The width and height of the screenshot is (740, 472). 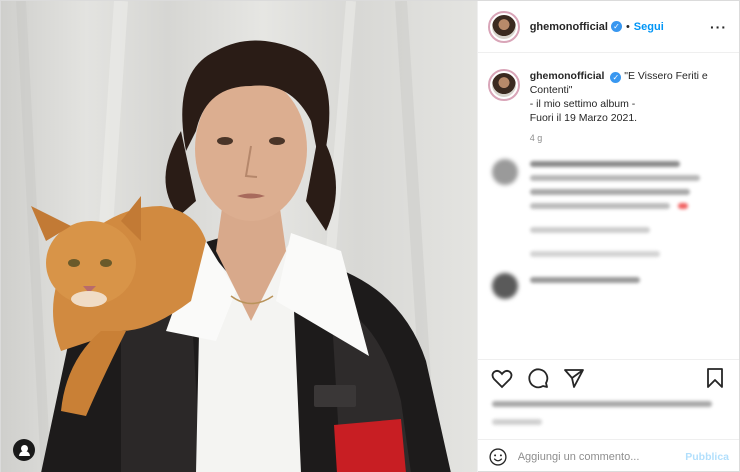 What do you see at coordinates (608, 377) in the screenshot?
I see `action-bar` at bounding box center [608, 377].